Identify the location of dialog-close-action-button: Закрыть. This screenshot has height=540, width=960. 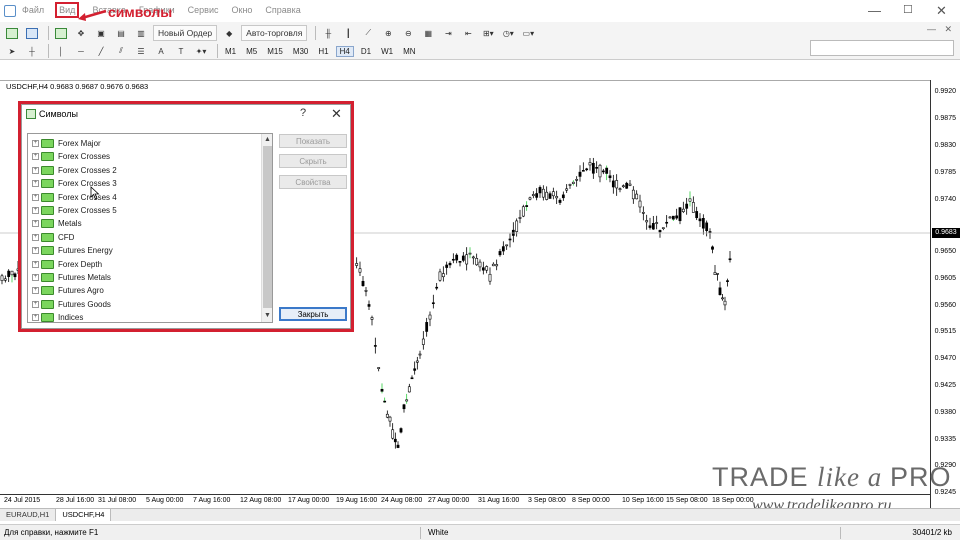
(313, 314).